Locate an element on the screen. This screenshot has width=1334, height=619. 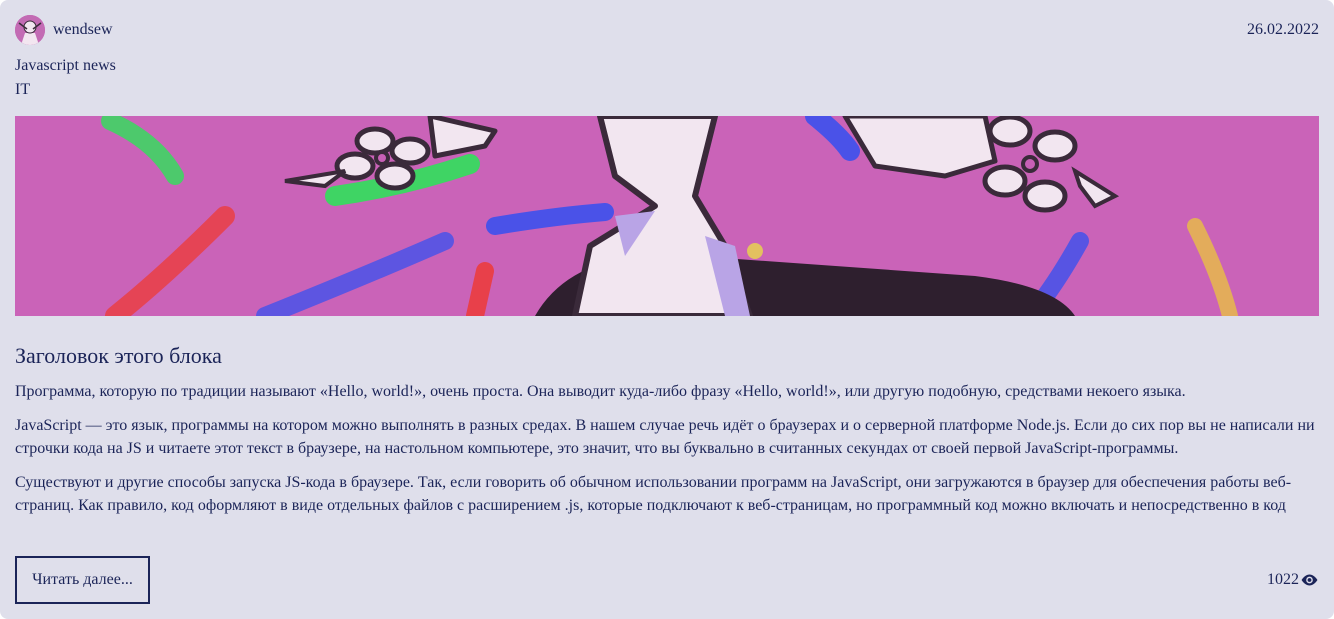
author-name: wendsew is located at coordinates (83, 30).